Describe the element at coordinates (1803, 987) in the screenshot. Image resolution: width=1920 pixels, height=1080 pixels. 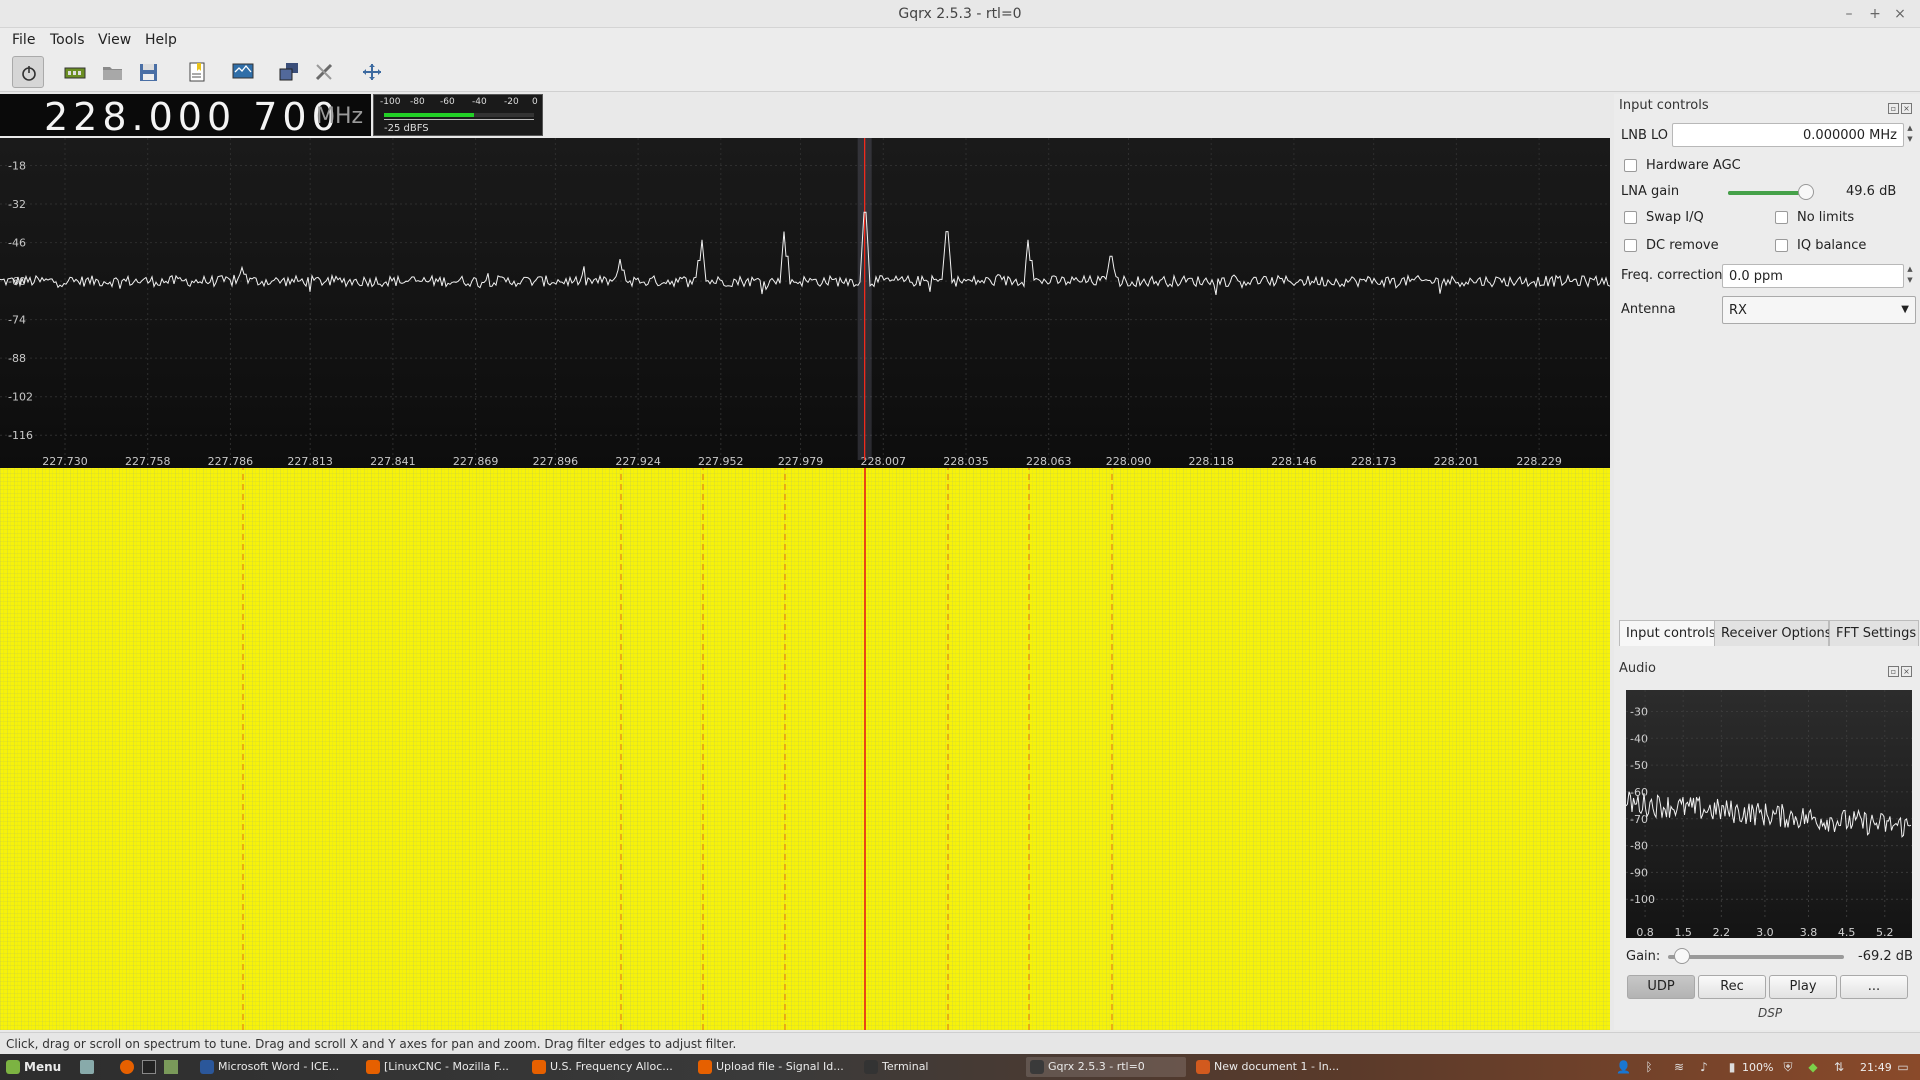
I see `play-button: Play` at that location.